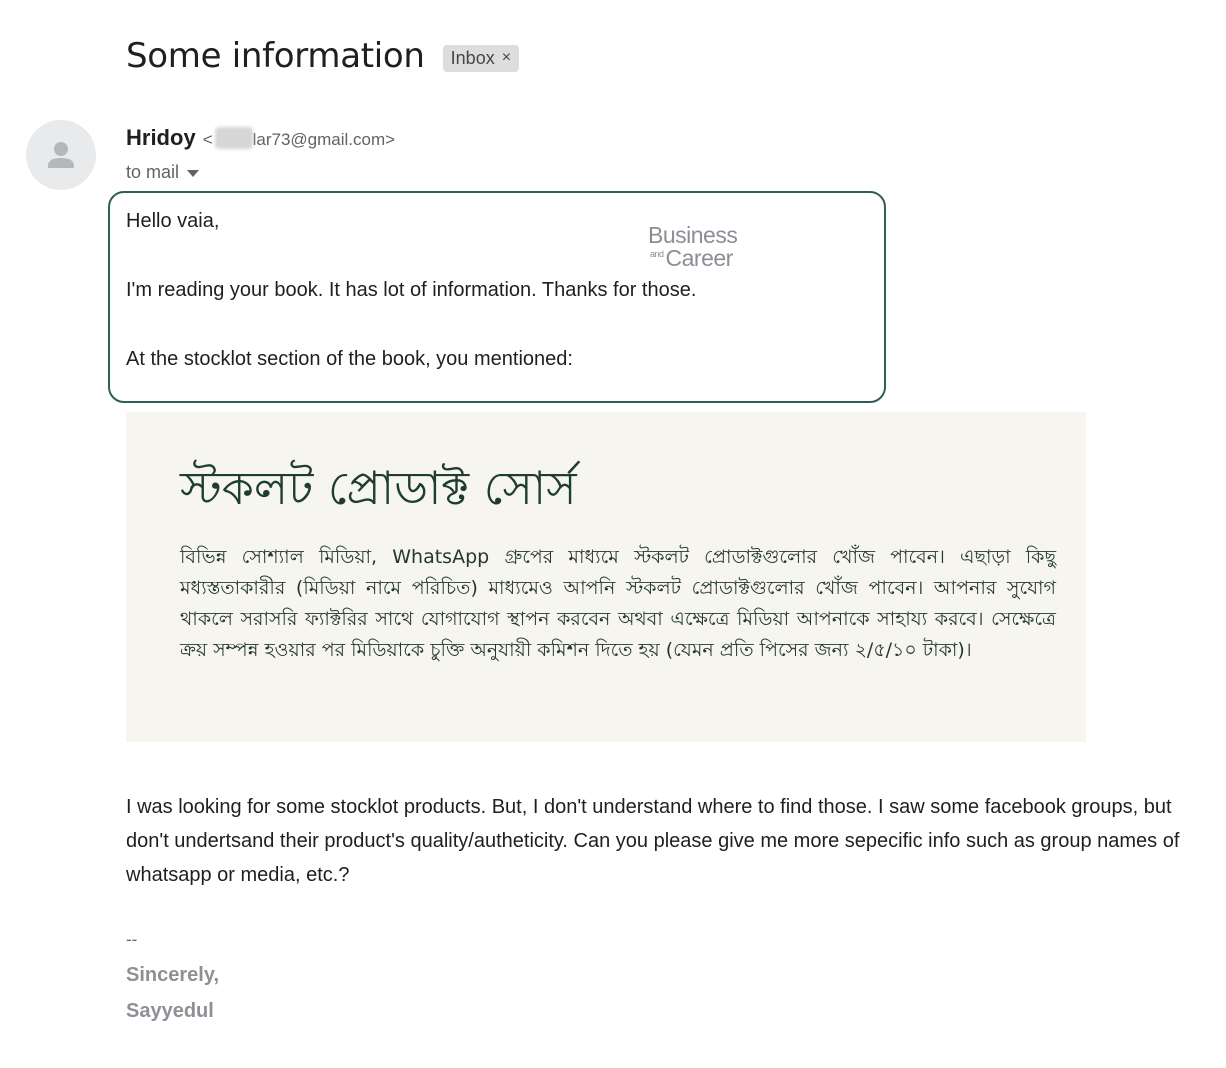 The width and height of the screenshot is (1226, 1068). What do you see at coordinates (693, 235) in the screenshot?
I see `watermark-line1: Business` at bounding box center [693, 235].